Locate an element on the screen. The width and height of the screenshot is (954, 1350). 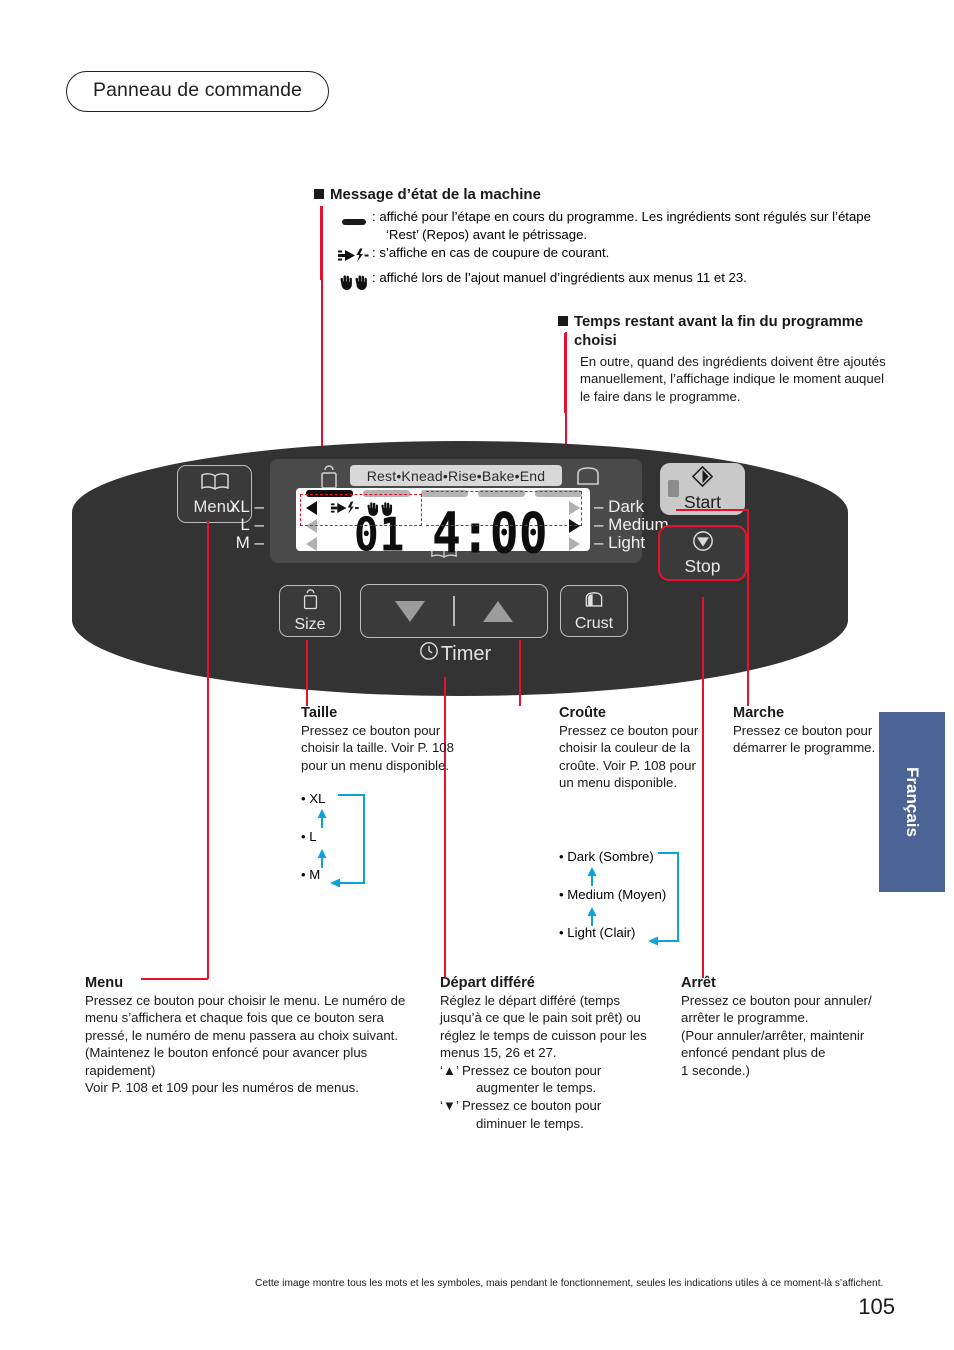
lcd-label-light: – Light is located at coordinates (620, 542).